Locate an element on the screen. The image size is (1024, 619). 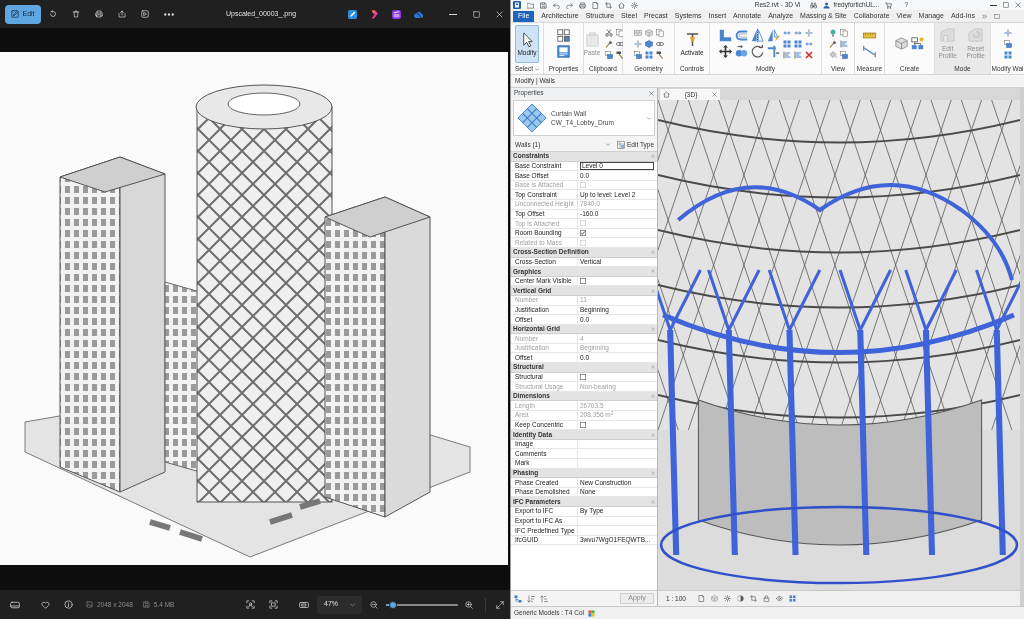
pin-icon is located at coordinates (692, 39).